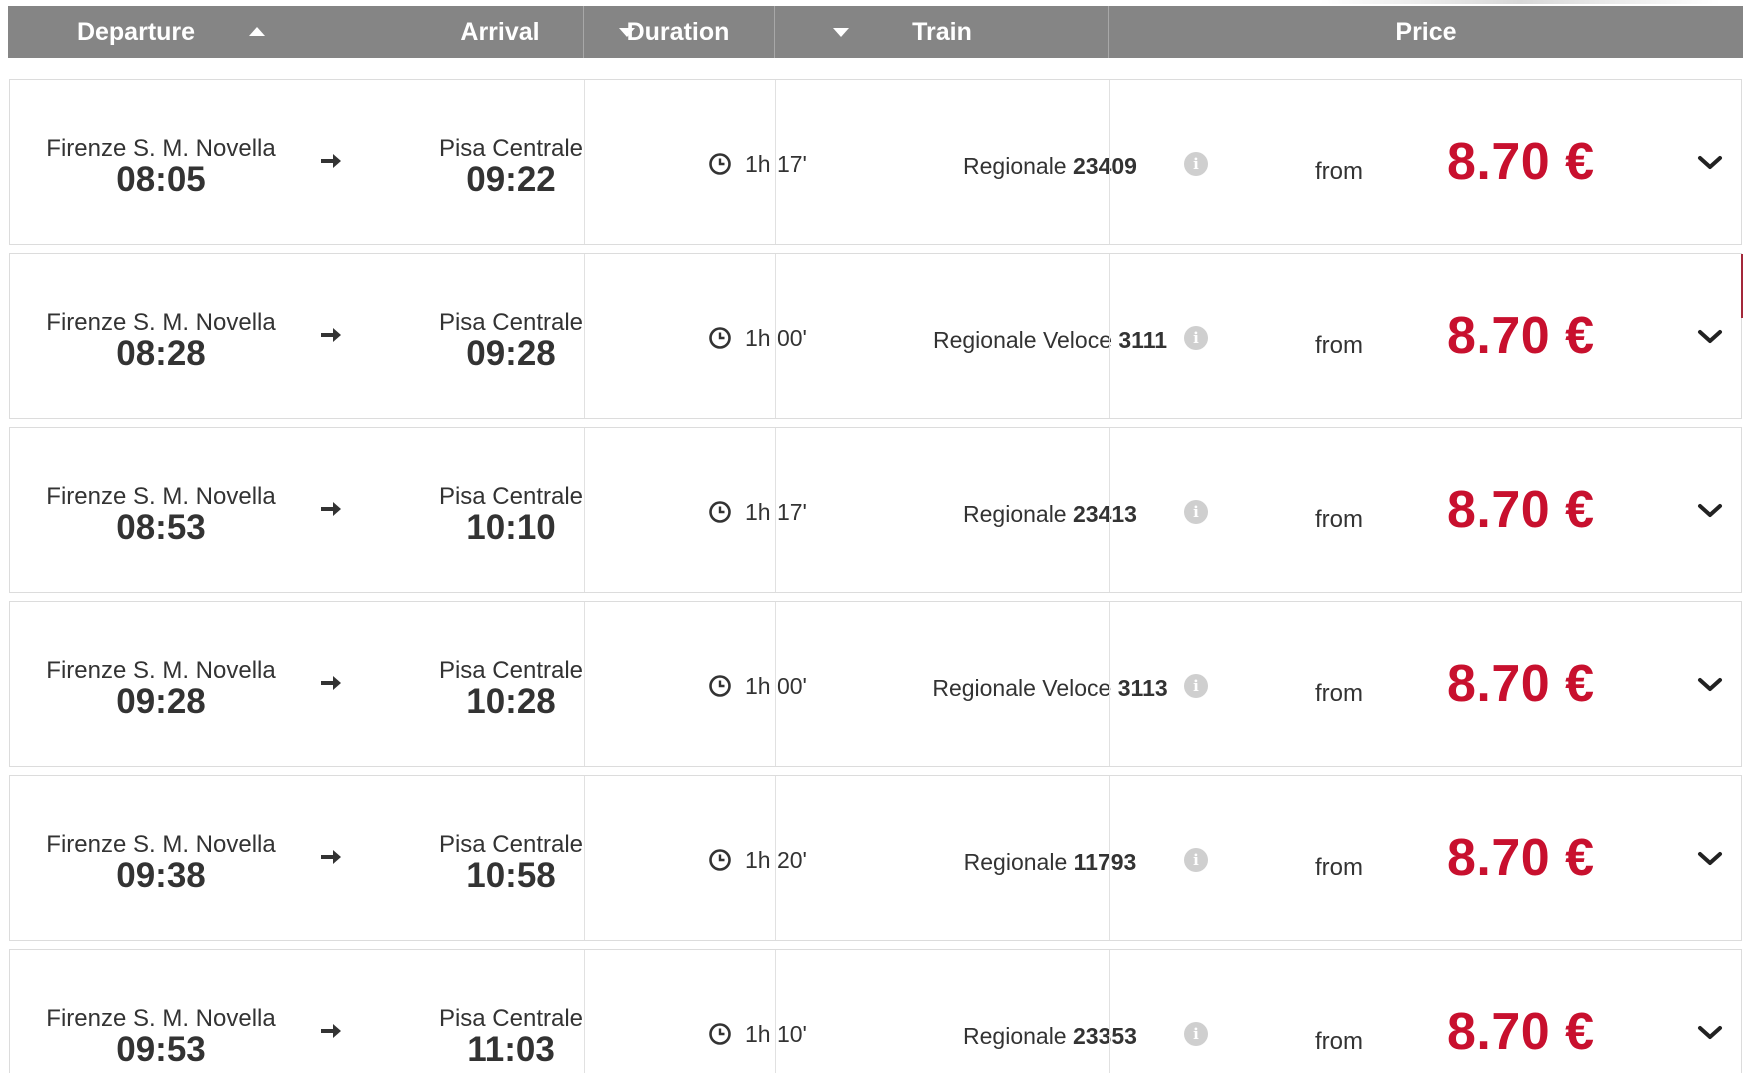 This screenshot has height=1073, width=1747. Describe the element at coordinates (511, 1049) in the screenshot. I see `arrival-time: 11:03` at that location.